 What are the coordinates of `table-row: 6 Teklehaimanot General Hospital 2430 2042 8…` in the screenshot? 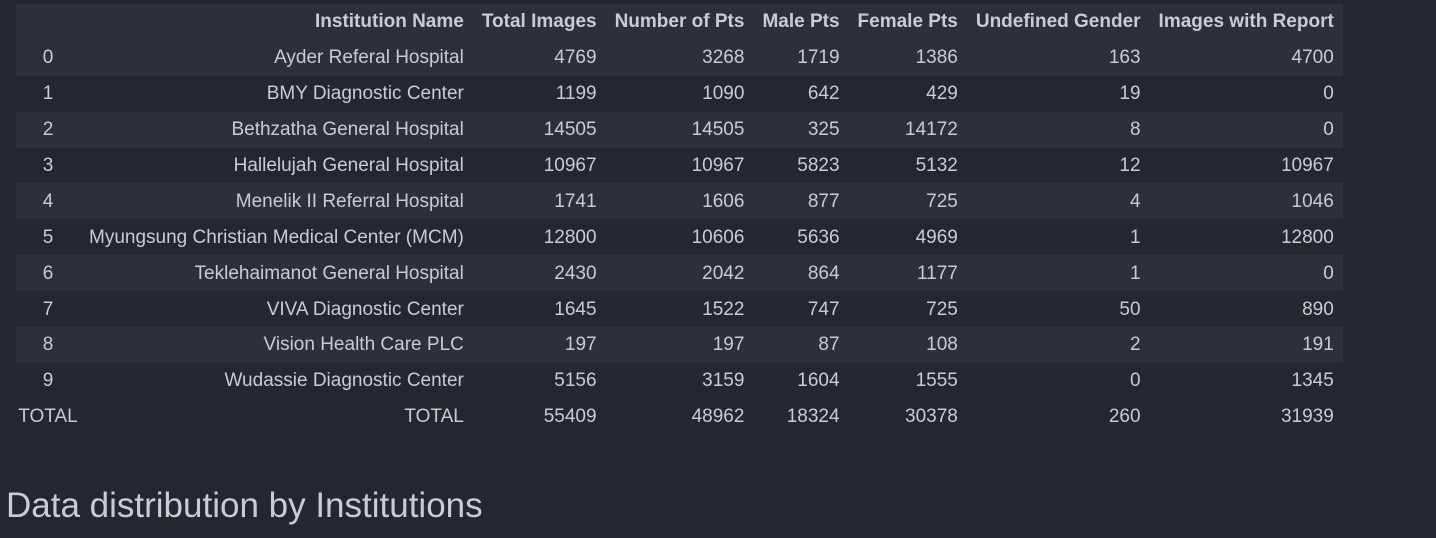 It's located at (679, 273).